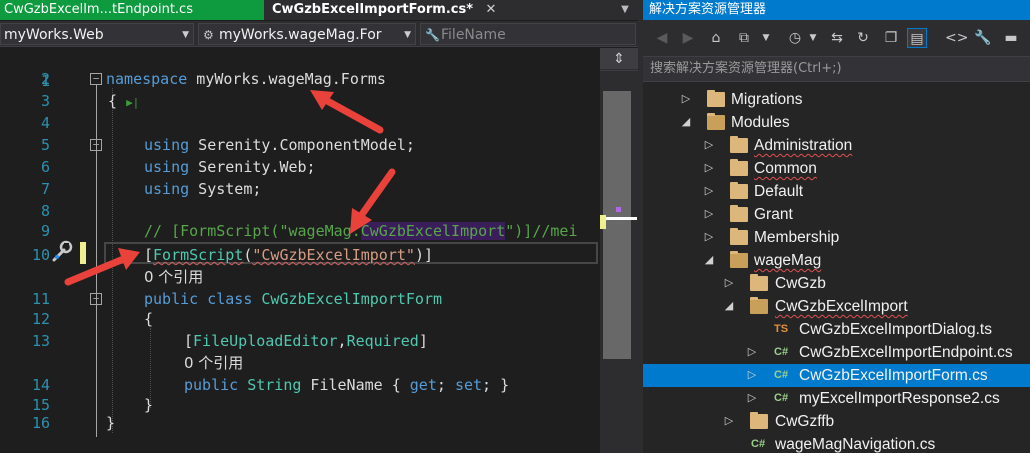 The image size is (1030, 453). What do you see at coordinates (619, 59) in the screenshot?
I see `split-handle-icon: ⇕` at bounding box center [619, 59].